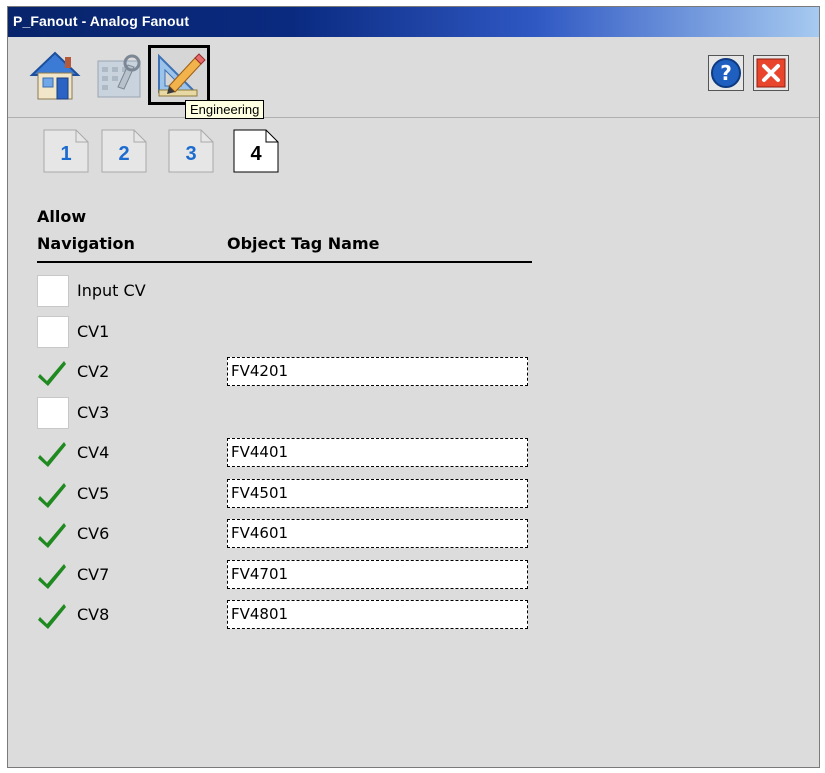 This screenshot has height=773, width=825. What do you see at coordinates (303, 243) in the screenshot?
I see `object-tag-header: Object Tag Name` at bounding box center [303, 243].